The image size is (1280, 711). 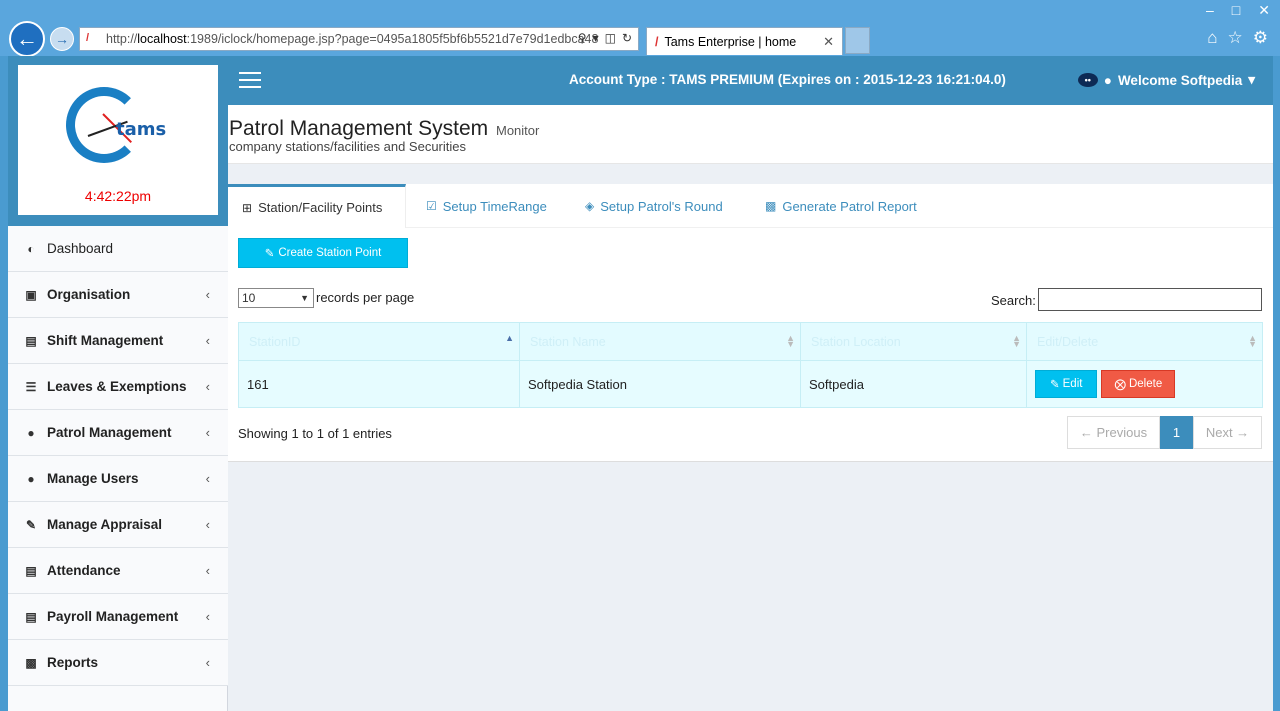 I want to click on sidebar-item-payroll-management: ▤ Payroll Management ‹, so click(x=118, y=617).